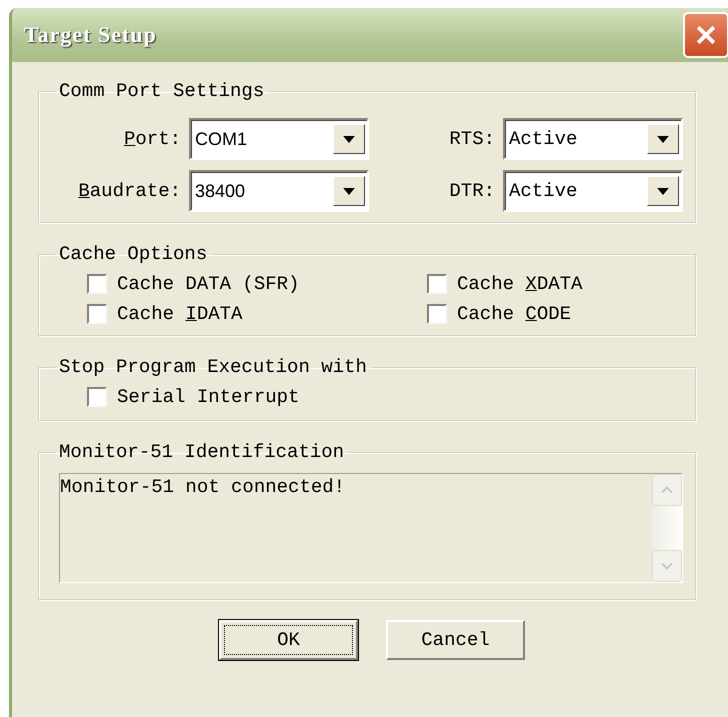  Describe the element at coordinates (471, 191) in the screenshot. I see `field-label: DTR:` at that location.